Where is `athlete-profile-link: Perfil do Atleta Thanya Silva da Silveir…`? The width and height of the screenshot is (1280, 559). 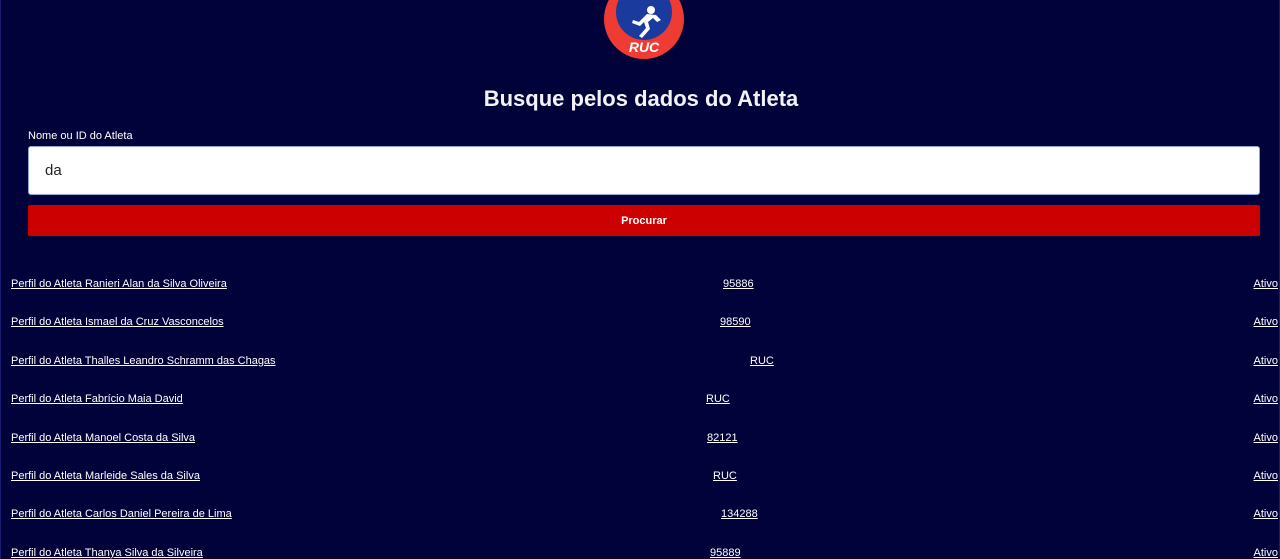
athlete-profile-link: Perfil do Atleta Thanya Silva da Silveir… is located at coordinates (107, 553).